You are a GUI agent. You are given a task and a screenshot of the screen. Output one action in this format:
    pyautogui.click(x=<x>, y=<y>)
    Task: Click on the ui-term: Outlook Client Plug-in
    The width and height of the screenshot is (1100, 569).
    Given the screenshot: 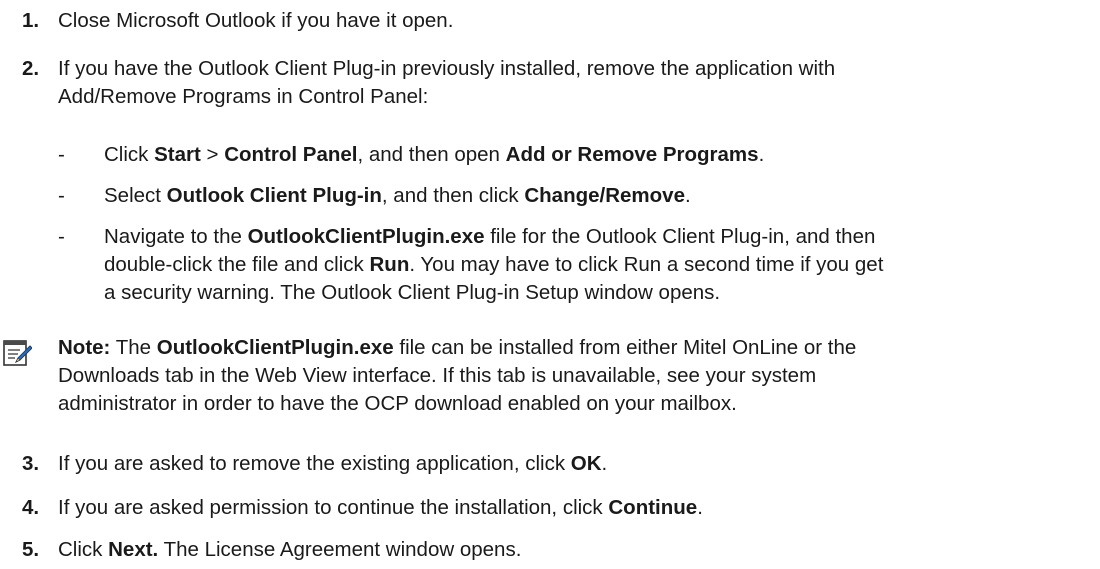 What is the action you would take?
    pyautogui.click(x=274, y=195)
    